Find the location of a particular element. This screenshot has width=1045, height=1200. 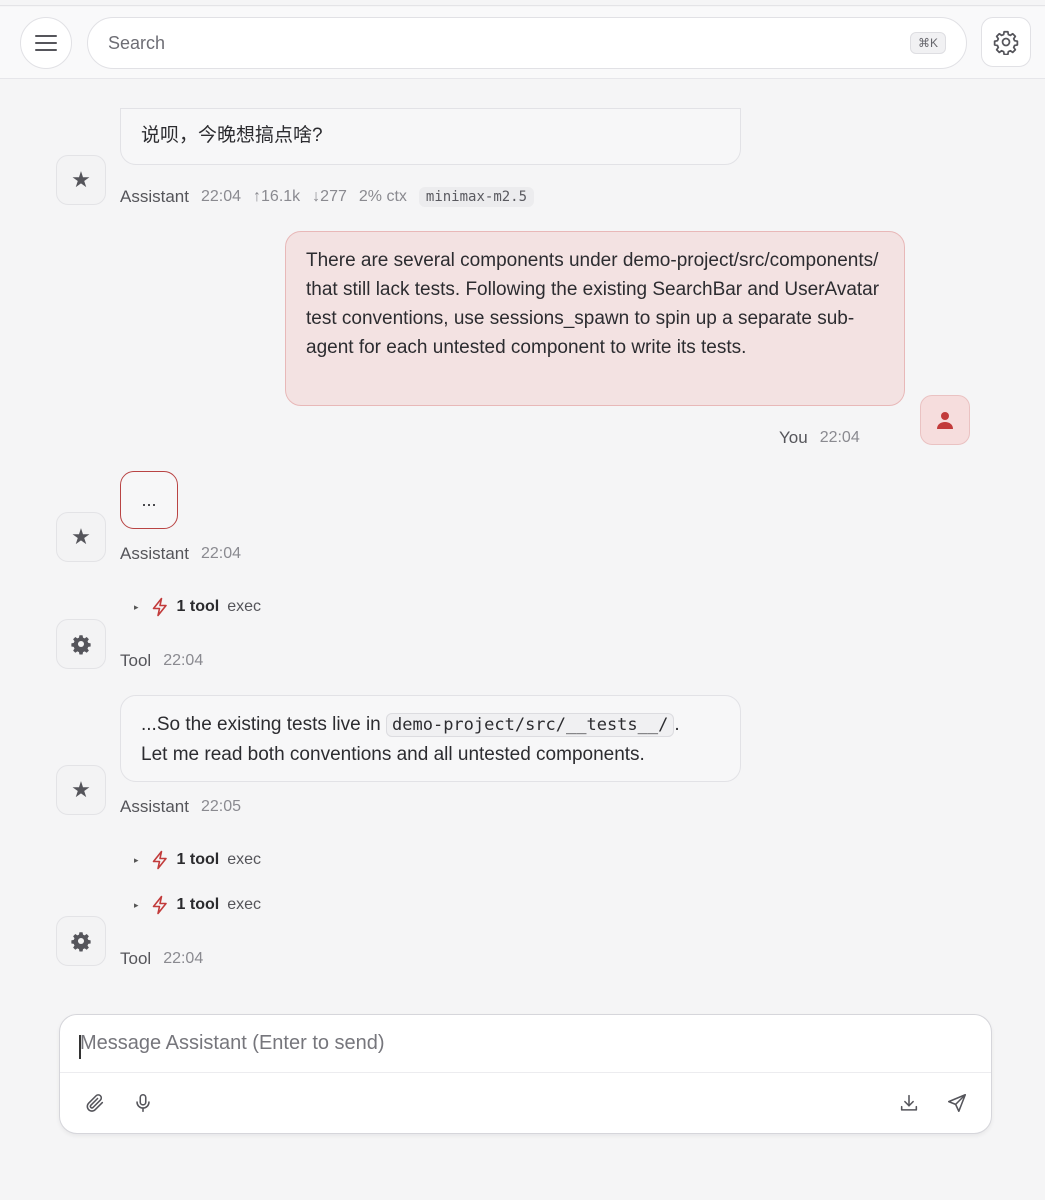

download-icon is located at coordinates (909, 1103).